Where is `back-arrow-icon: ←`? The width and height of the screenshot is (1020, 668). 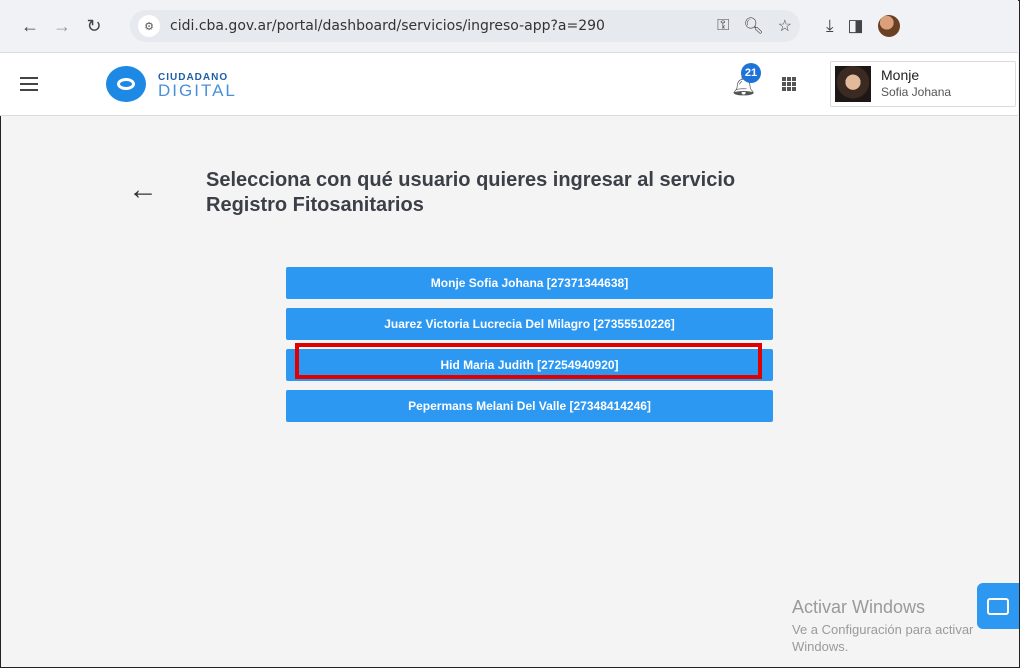 back-arrow-icon: ← is located at coordinates (143, 190).